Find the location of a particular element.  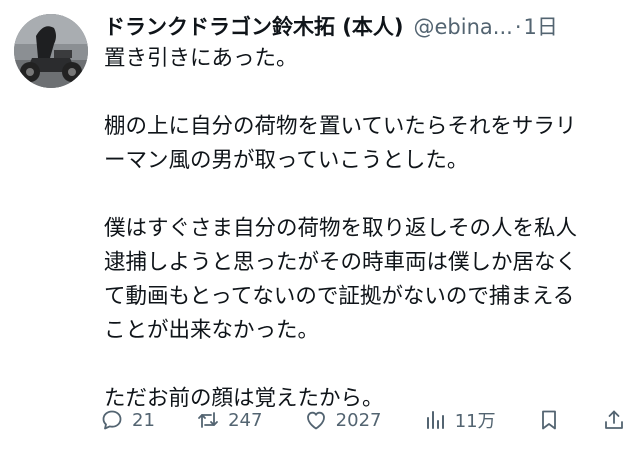

tweet-line: 僕はすぐさま自分の荷物を取り返しその人を私人 is located at coordinates (341, 228).